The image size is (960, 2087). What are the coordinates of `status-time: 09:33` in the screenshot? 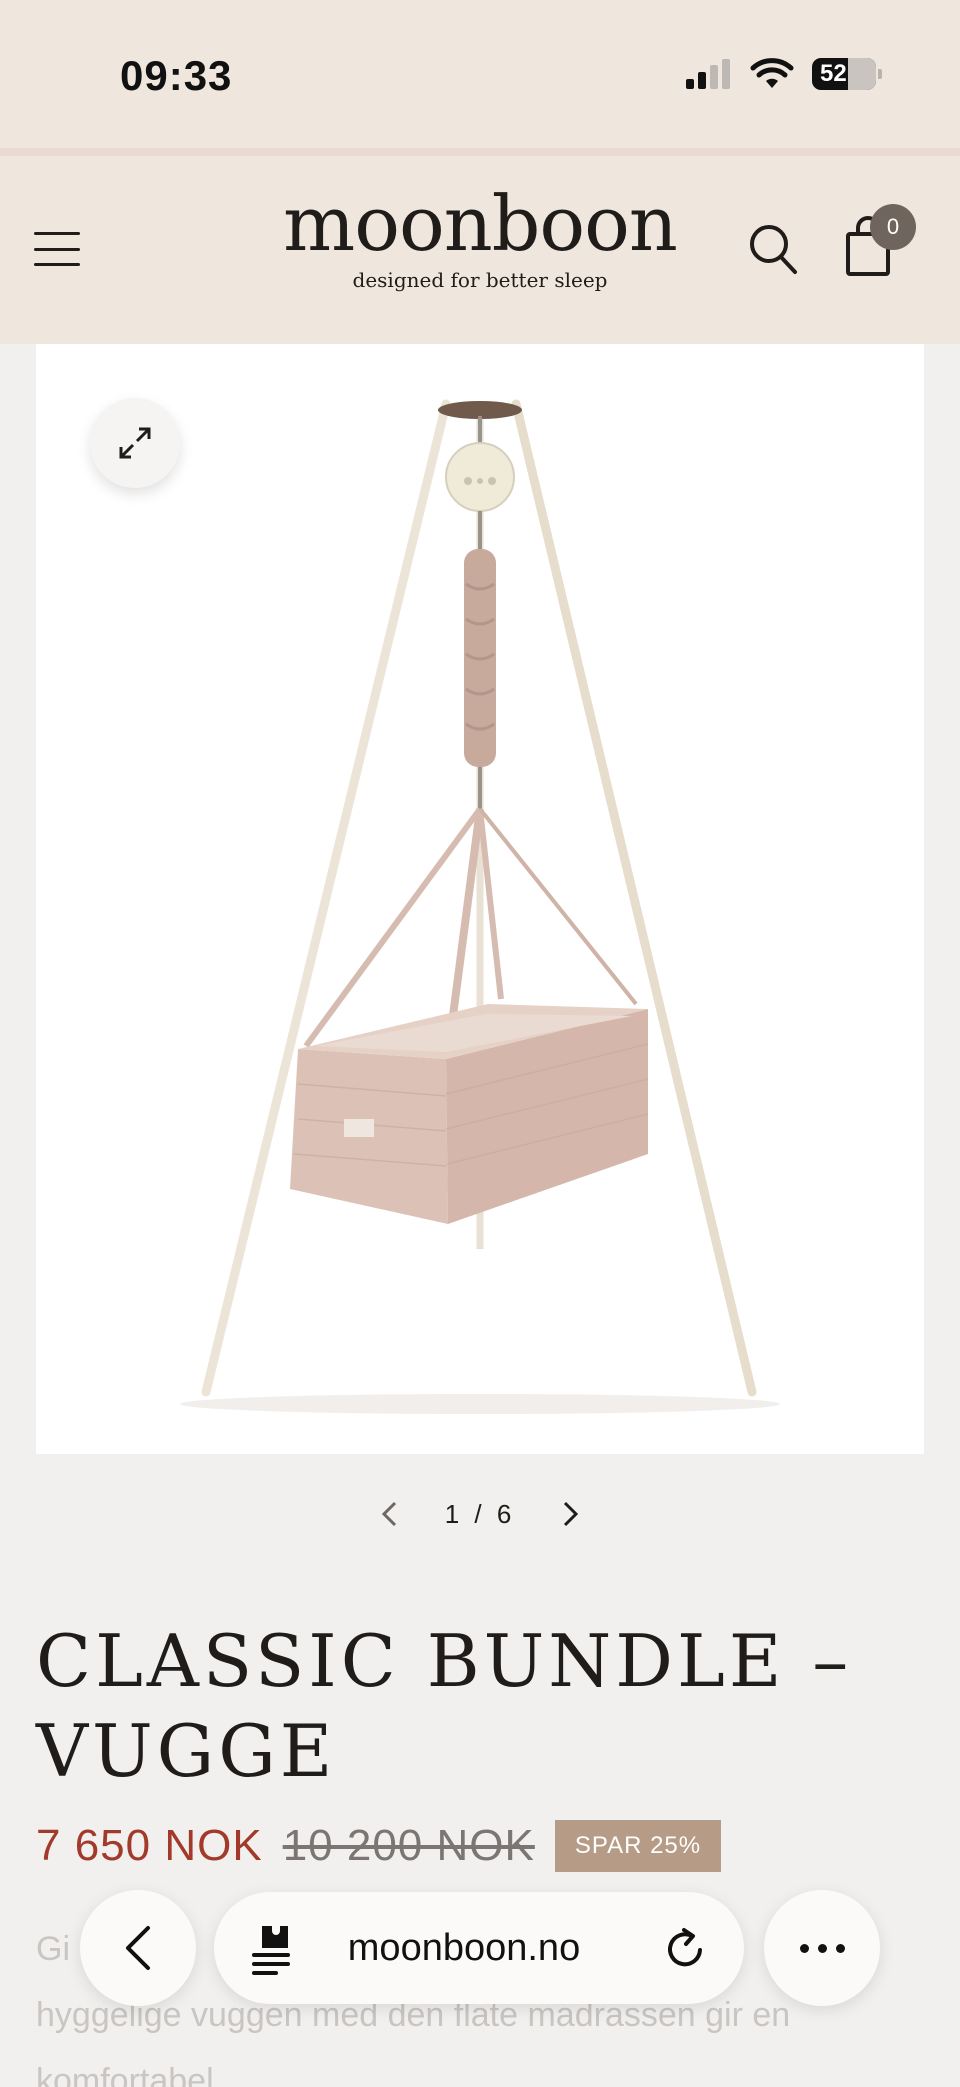 It's located at (176, 75).